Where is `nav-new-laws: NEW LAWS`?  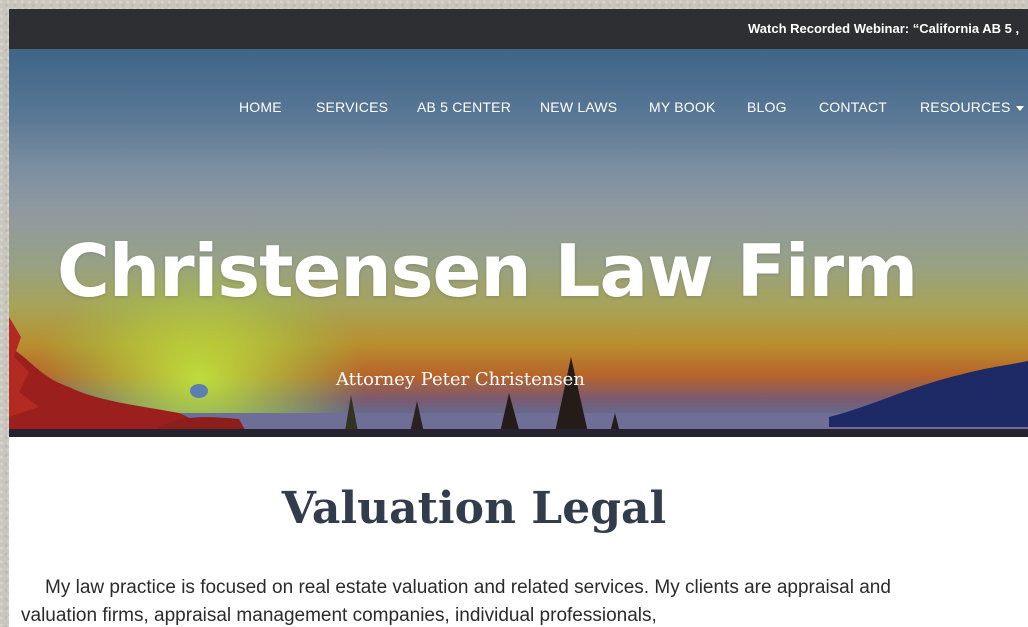
nav-new-laws: NEW LAWS is located at coordinates (578, 107).